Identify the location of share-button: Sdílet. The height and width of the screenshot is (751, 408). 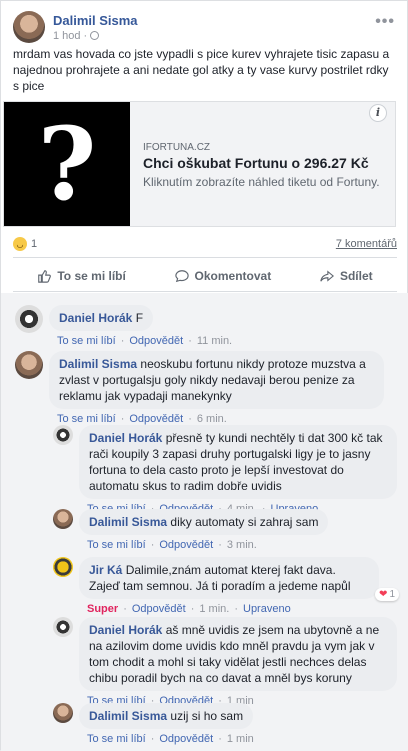
(346, 276).